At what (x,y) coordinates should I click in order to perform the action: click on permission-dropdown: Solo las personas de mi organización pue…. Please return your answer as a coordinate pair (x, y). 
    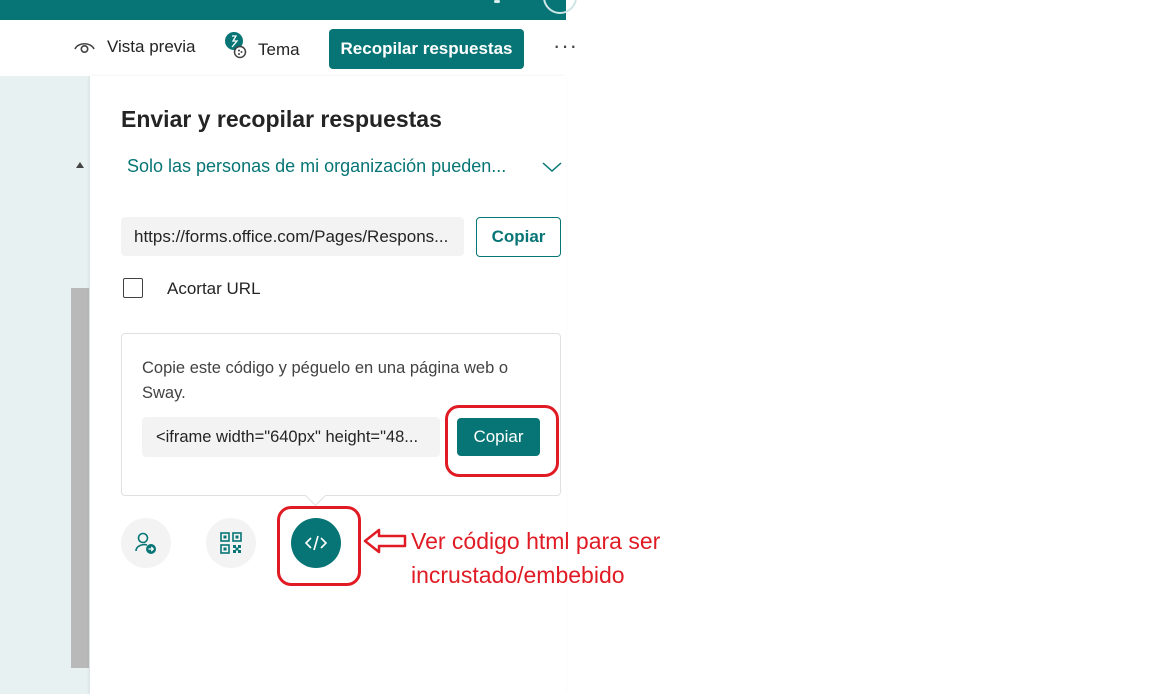
    Looking at the image, I should click on (344, 166).